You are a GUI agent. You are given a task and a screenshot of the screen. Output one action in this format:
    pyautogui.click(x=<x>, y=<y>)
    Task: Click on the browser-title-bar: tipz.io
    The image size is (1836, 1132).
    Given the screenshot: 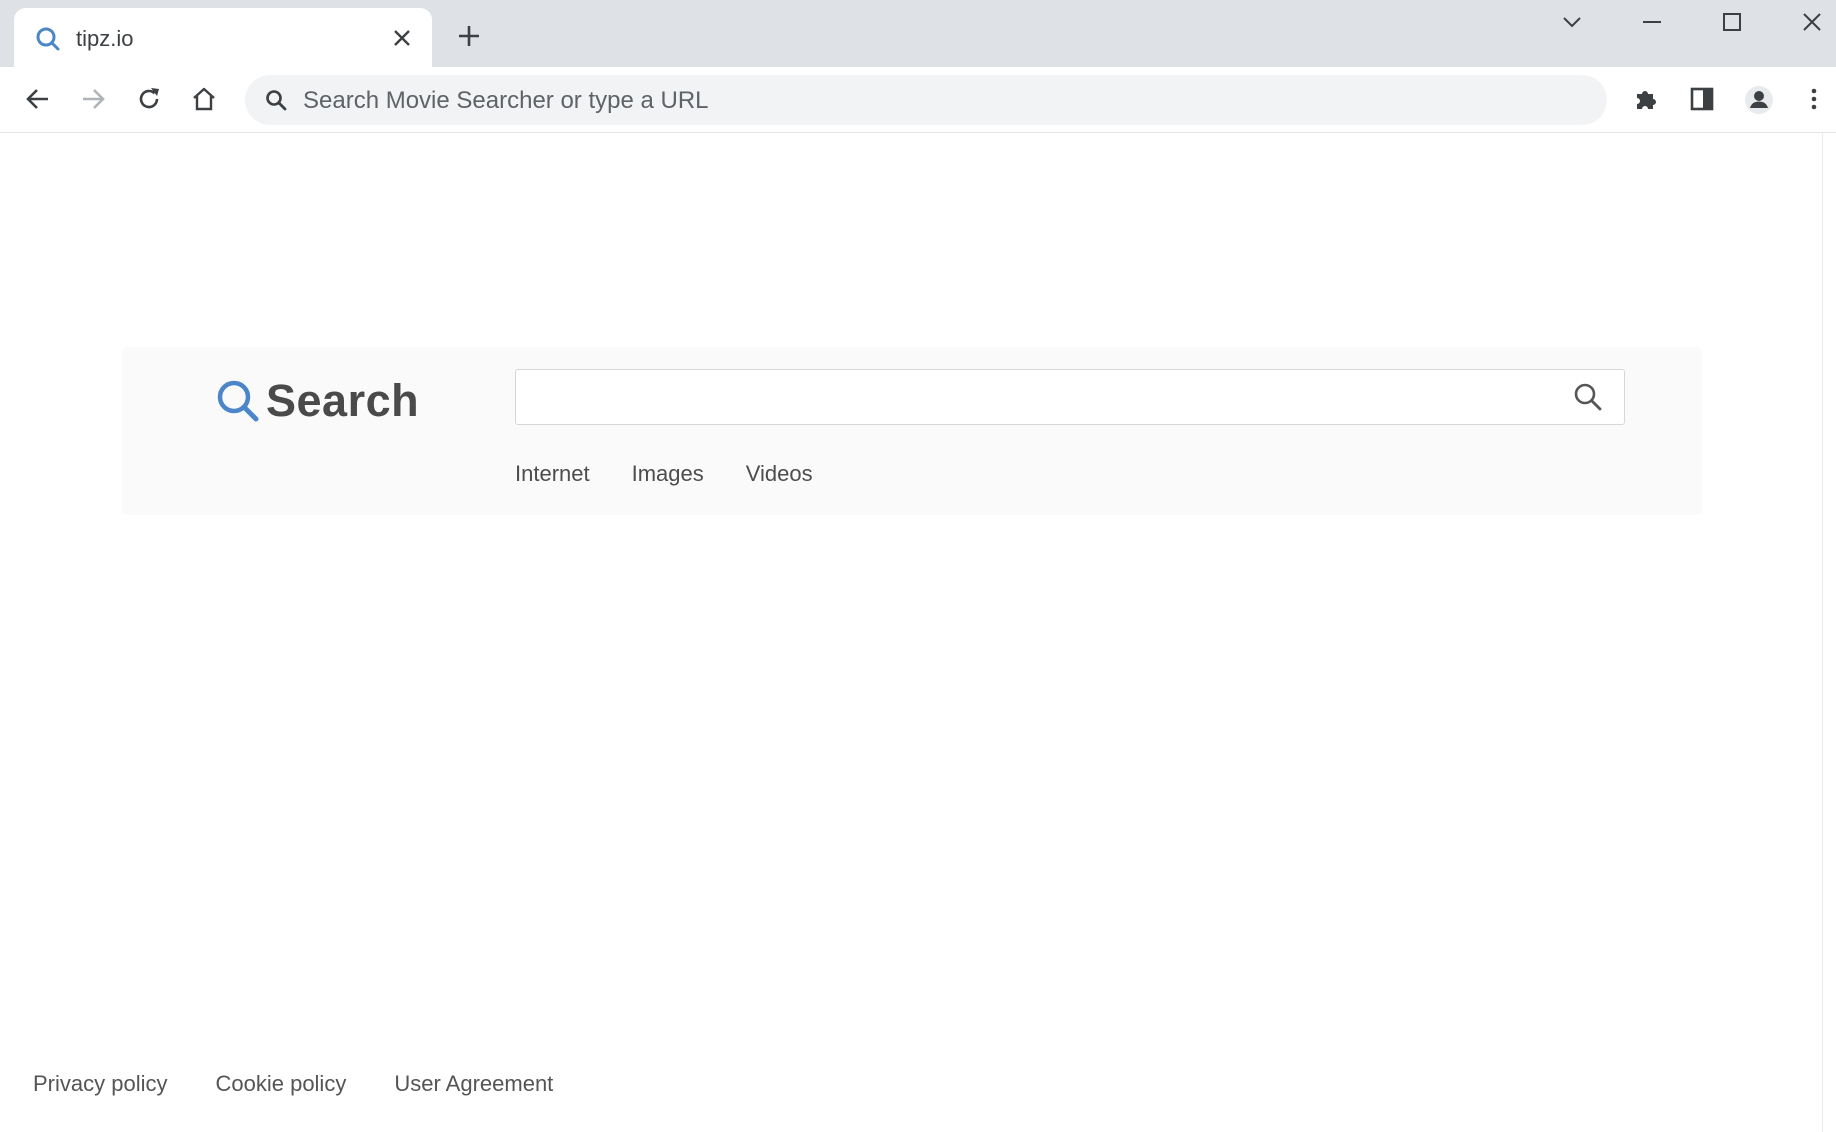 What is the action you would take?
    pyautogui.click(x=918, y=33)
    